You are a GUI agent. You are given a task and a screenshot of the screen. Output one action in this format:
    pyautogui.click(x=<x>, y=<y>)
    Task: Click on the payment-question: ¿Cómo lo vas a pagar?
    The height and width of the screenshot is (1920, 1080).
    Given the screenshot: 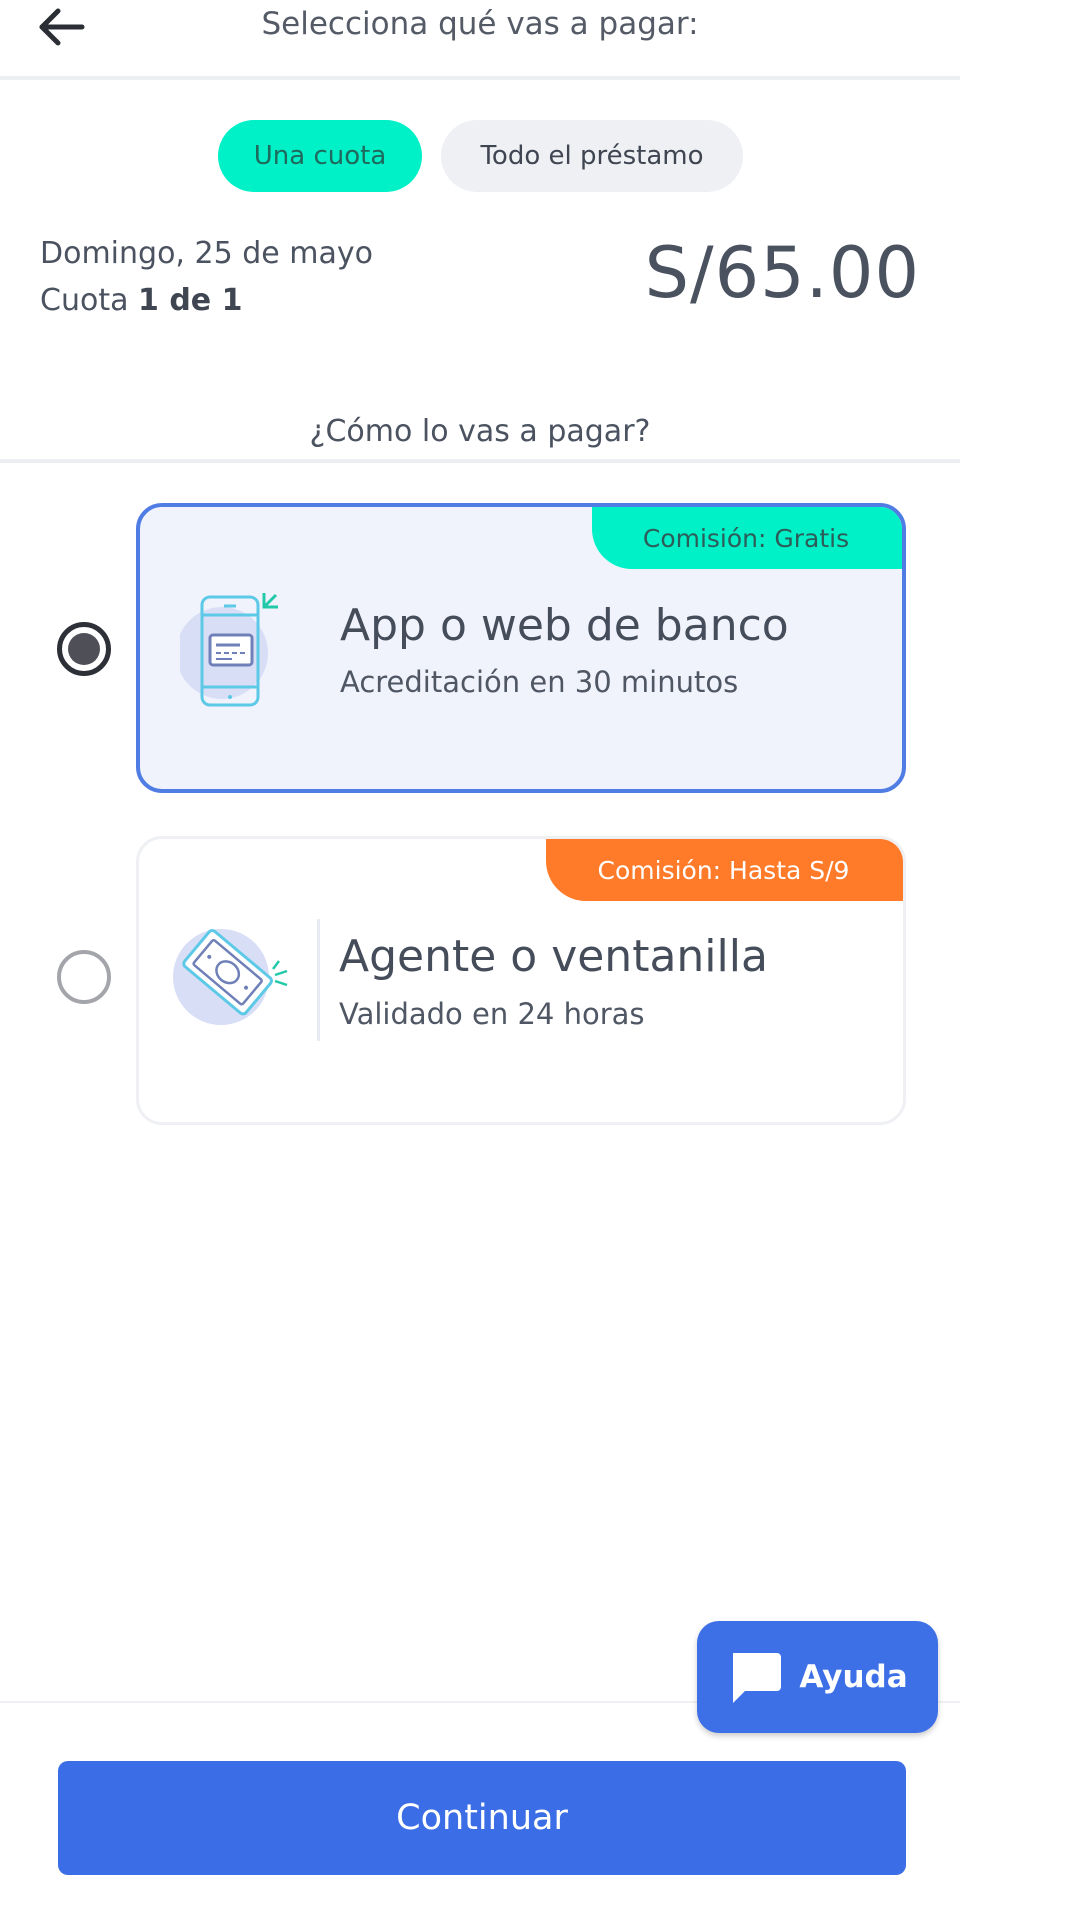 What is the action you would take?
    pyautogui.click(x=480, y=431)
    